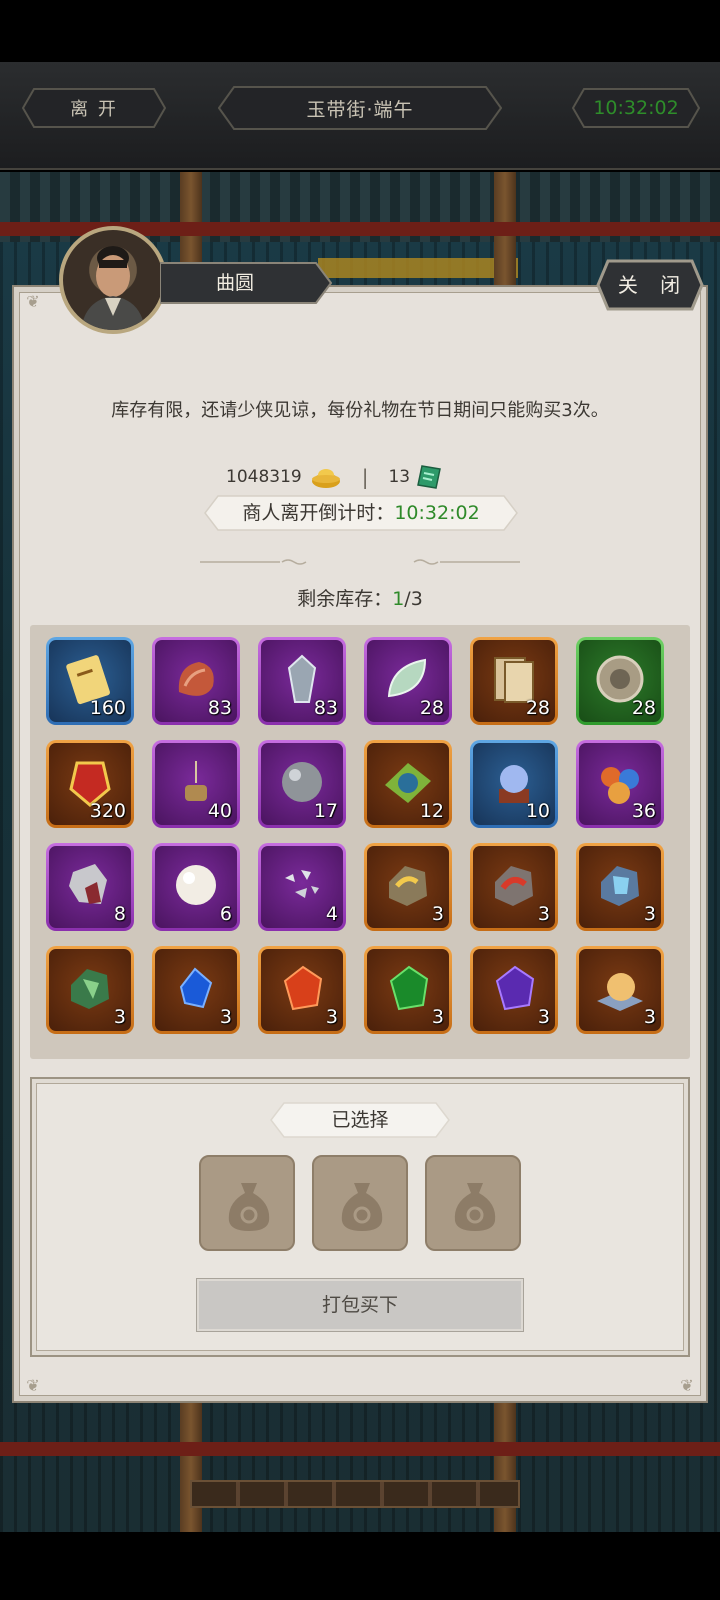 The image size is (720, 1600). I want to click on amber-orb-icon, so click(620, 992).